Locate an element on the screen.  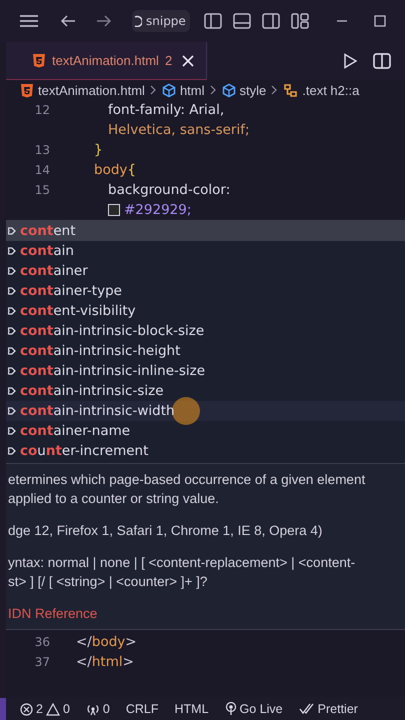
tab-title: textAnimation.html is located at coordinates (105, 60).